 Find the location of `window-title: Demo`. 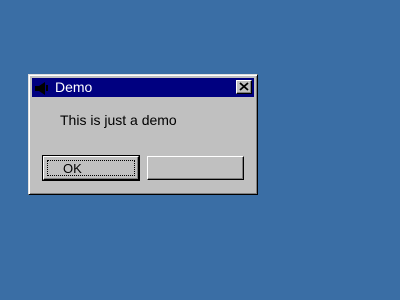

window-title: Demo is located at coordinates (74, 87).